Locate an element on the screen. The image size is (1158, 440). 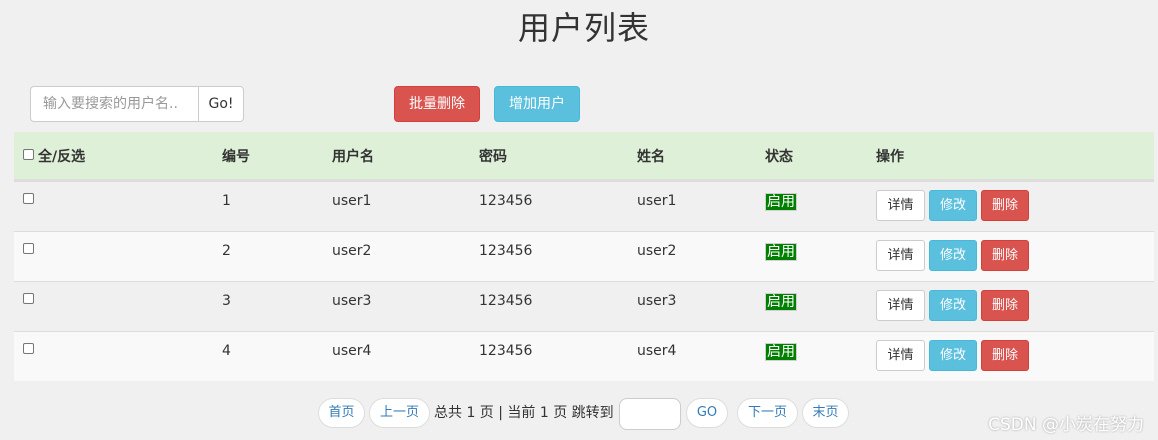
table-header: 全/反选 编号 用户名 密码 姓名 状态 操作 is located at coordinates (584, 156).